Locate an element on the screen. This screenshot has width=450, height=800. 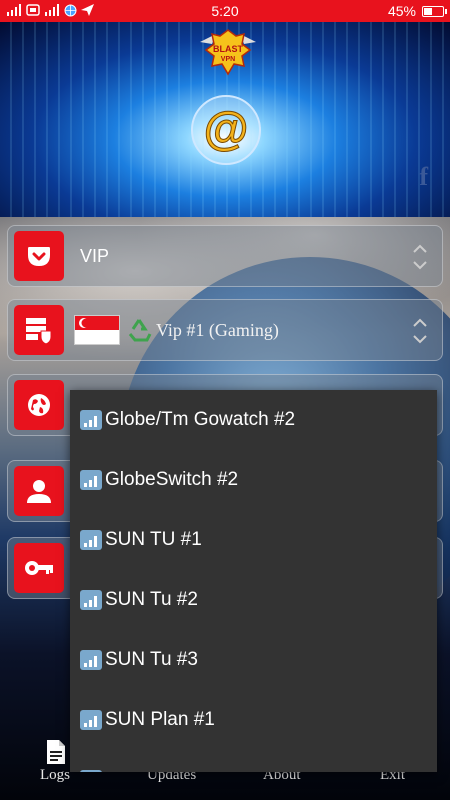
dropdown-item-label: Globe/Tm Gowatch #2 is located at coordinates (200, 419).